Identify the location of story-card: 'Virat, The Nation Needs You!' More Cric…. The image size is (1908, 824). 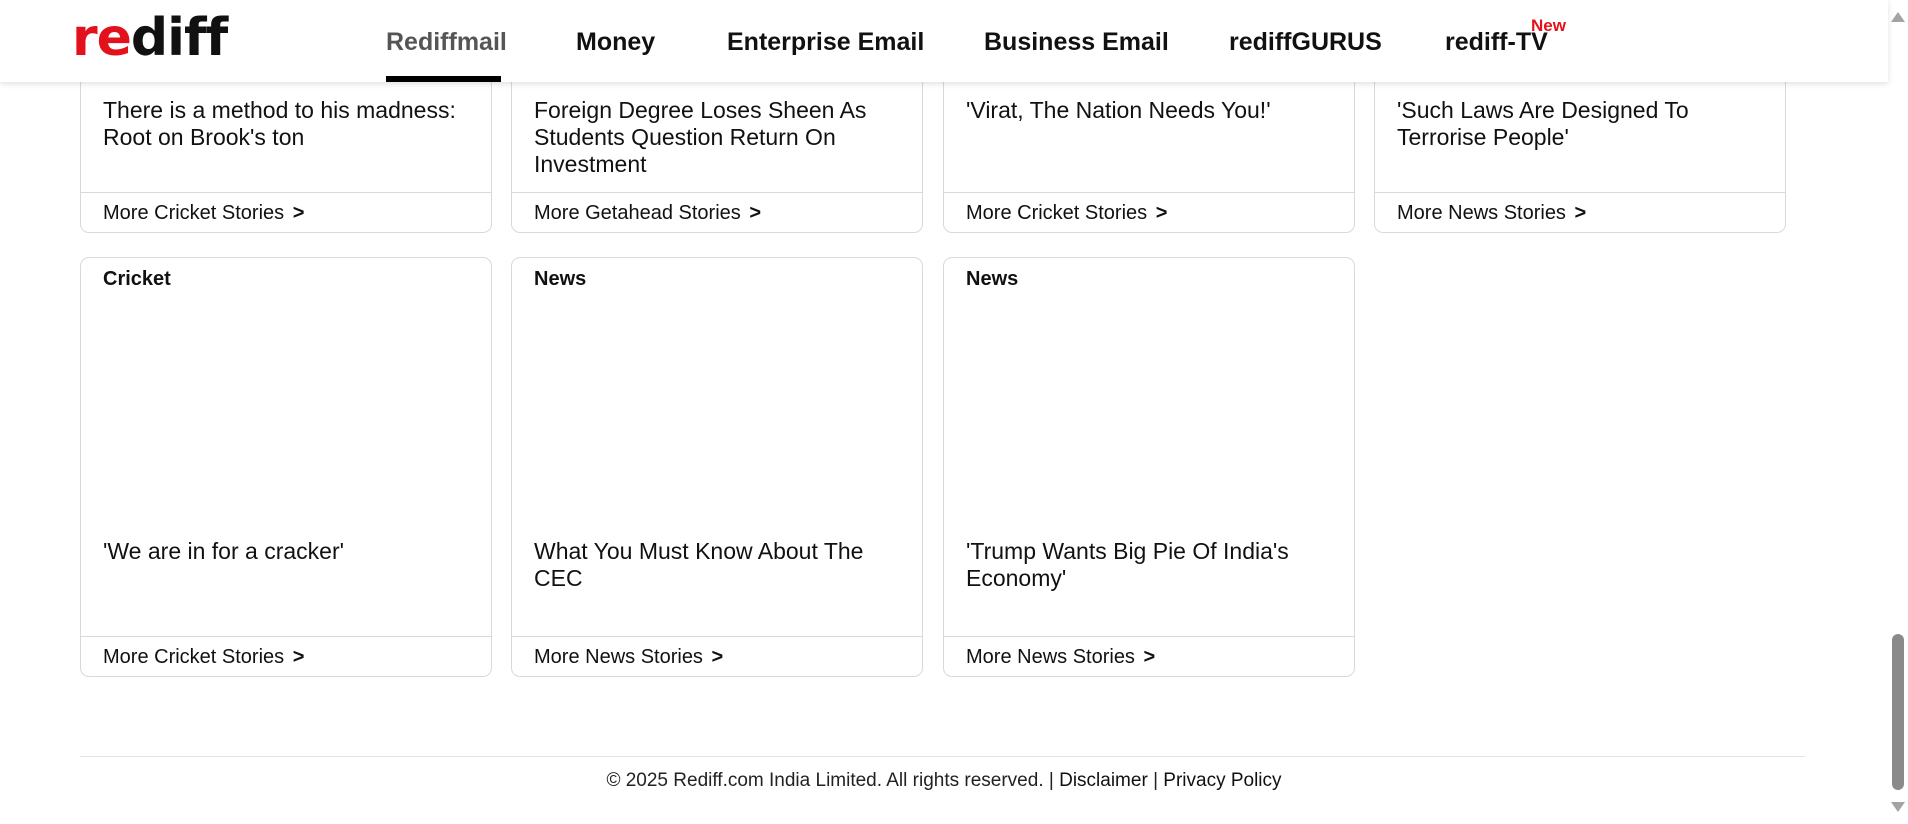
(1149, 146).